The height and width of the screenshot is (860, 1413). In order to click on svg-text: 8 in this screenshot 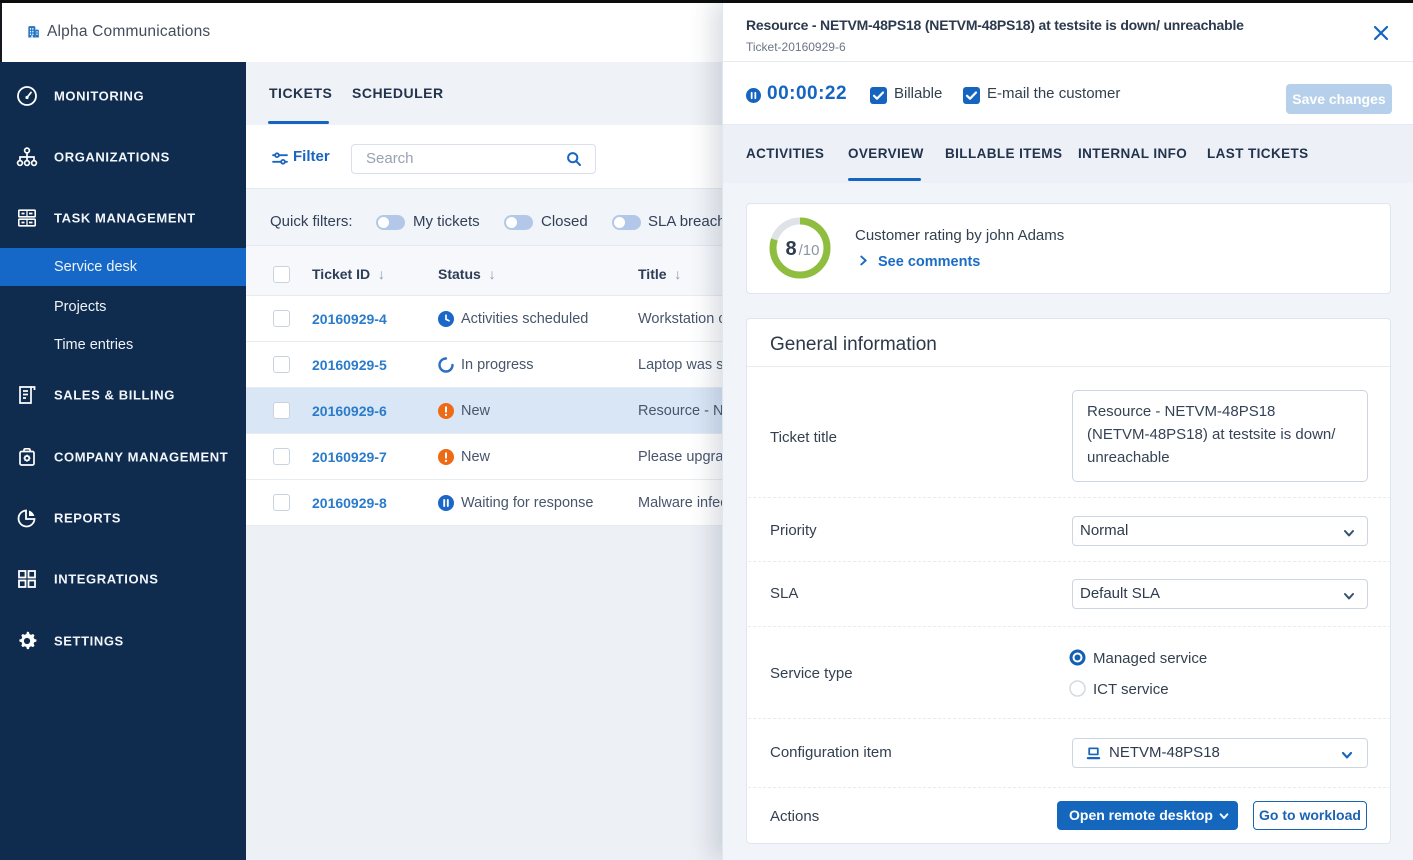, I will do `click(790, 249)`.